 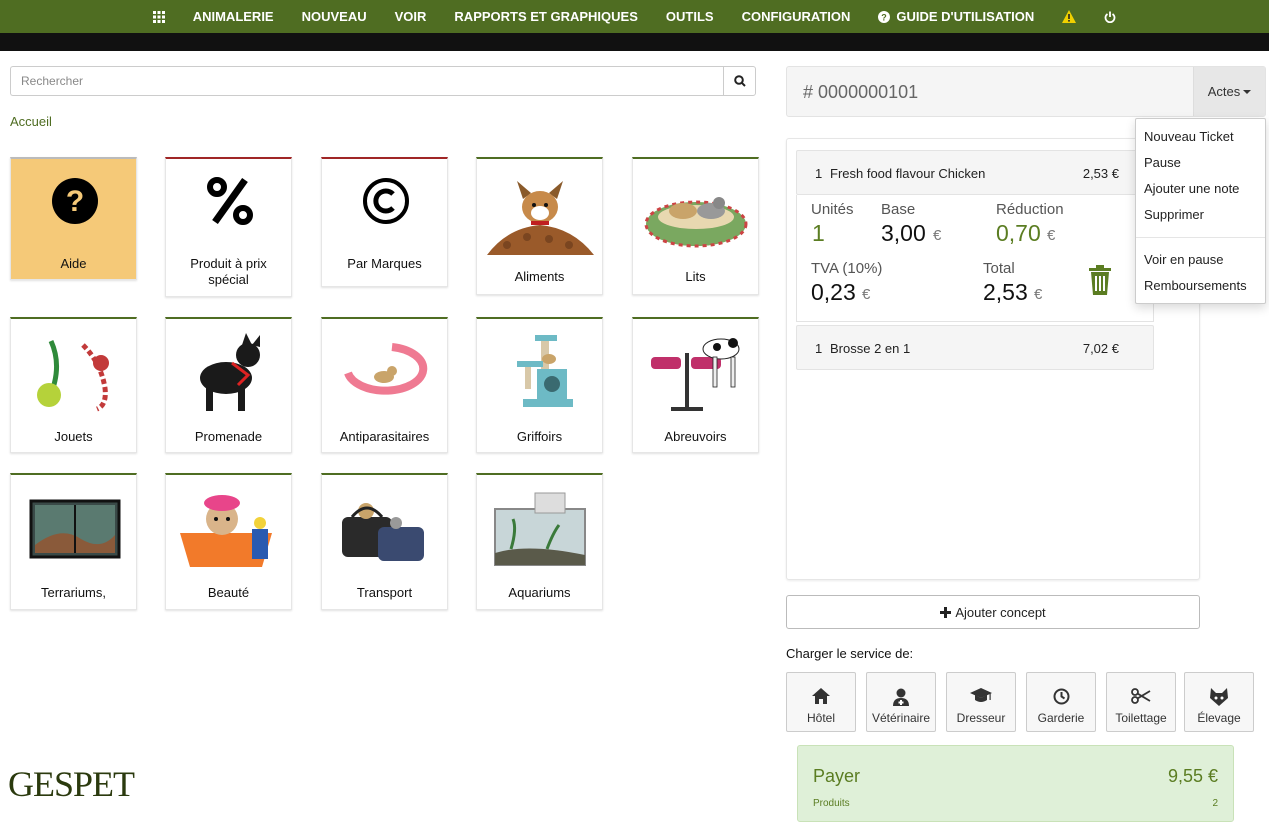 What do you see at coordinates (1026, 91) in the screenshot?
I see `ticket-header: # 0000000101 Actes` at bounding box center [1026, 91].